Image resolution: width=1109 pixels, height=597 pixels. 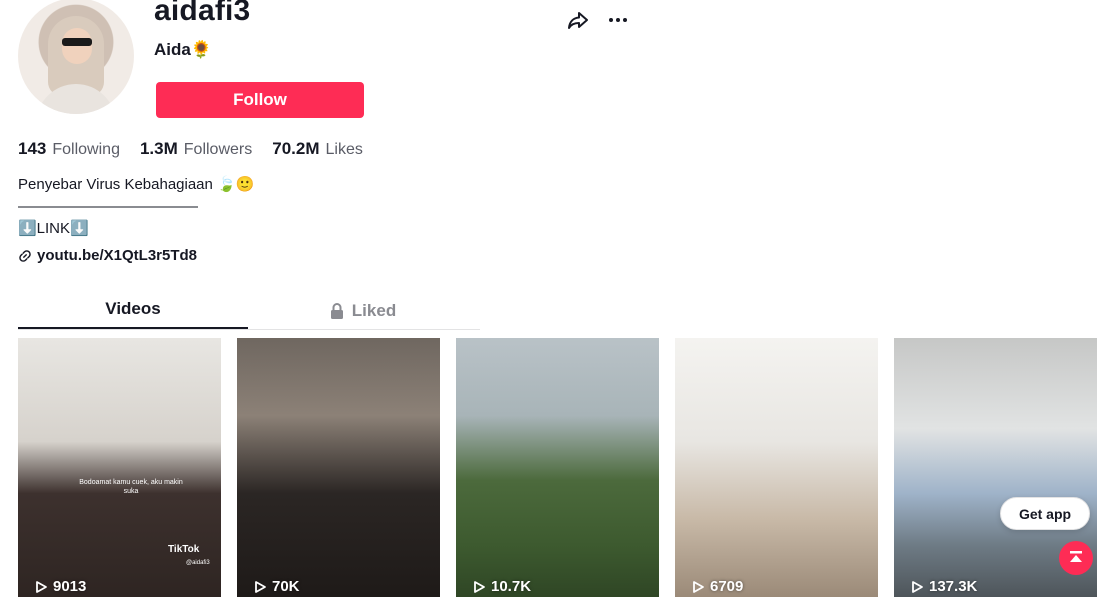 I want to click on bio-line: ————————————, so click(x=108, y=206).